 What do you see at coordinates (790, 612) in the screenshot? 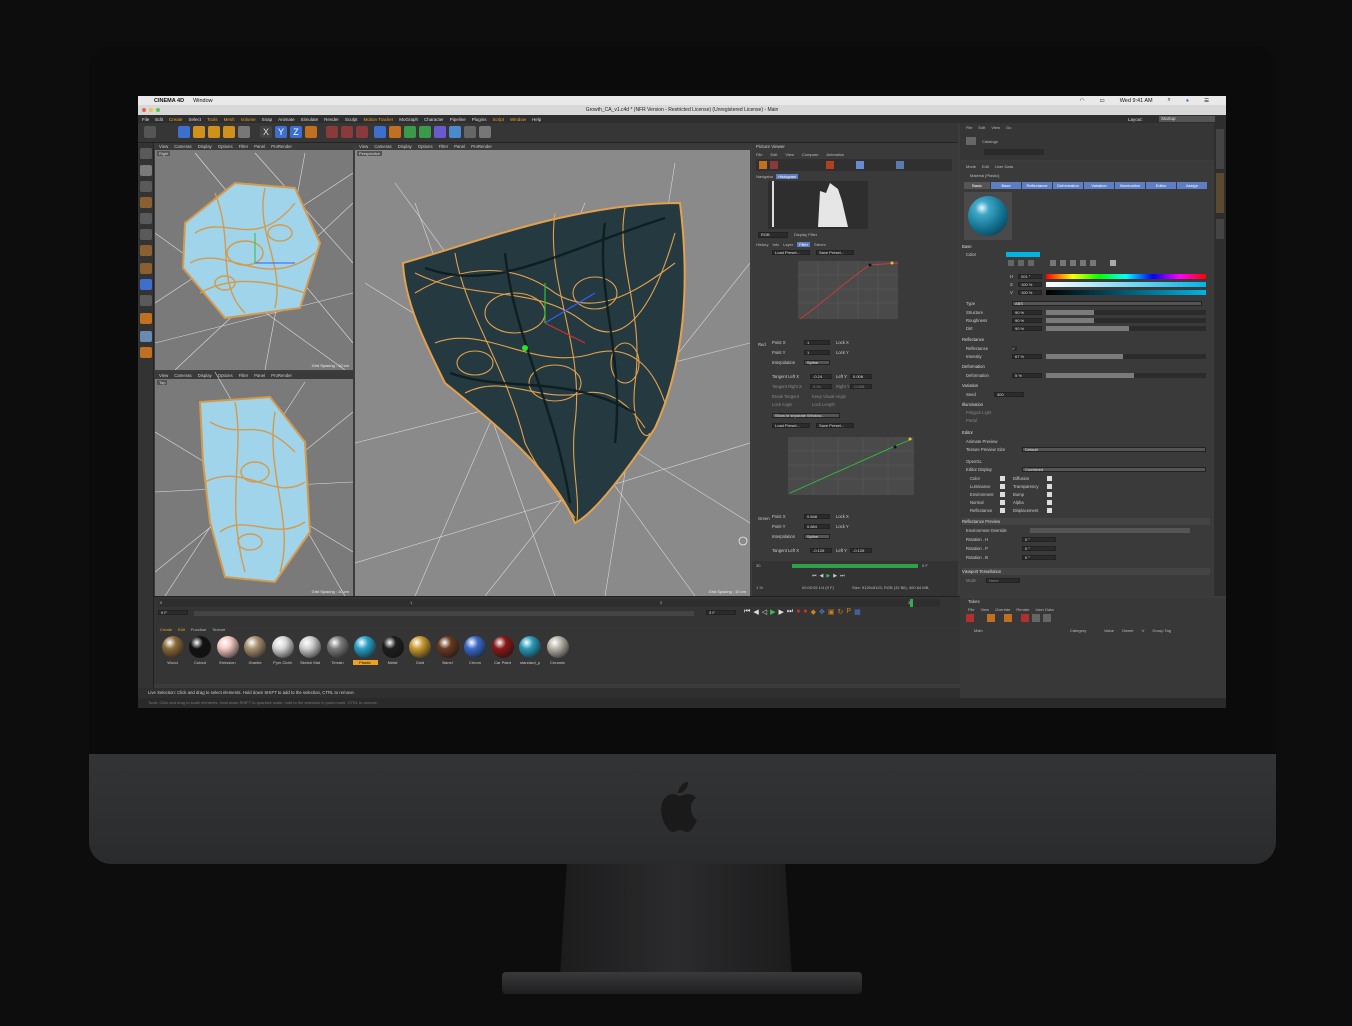
I see `goto-end-icon: ⏭` at bounding box center [790, 612].